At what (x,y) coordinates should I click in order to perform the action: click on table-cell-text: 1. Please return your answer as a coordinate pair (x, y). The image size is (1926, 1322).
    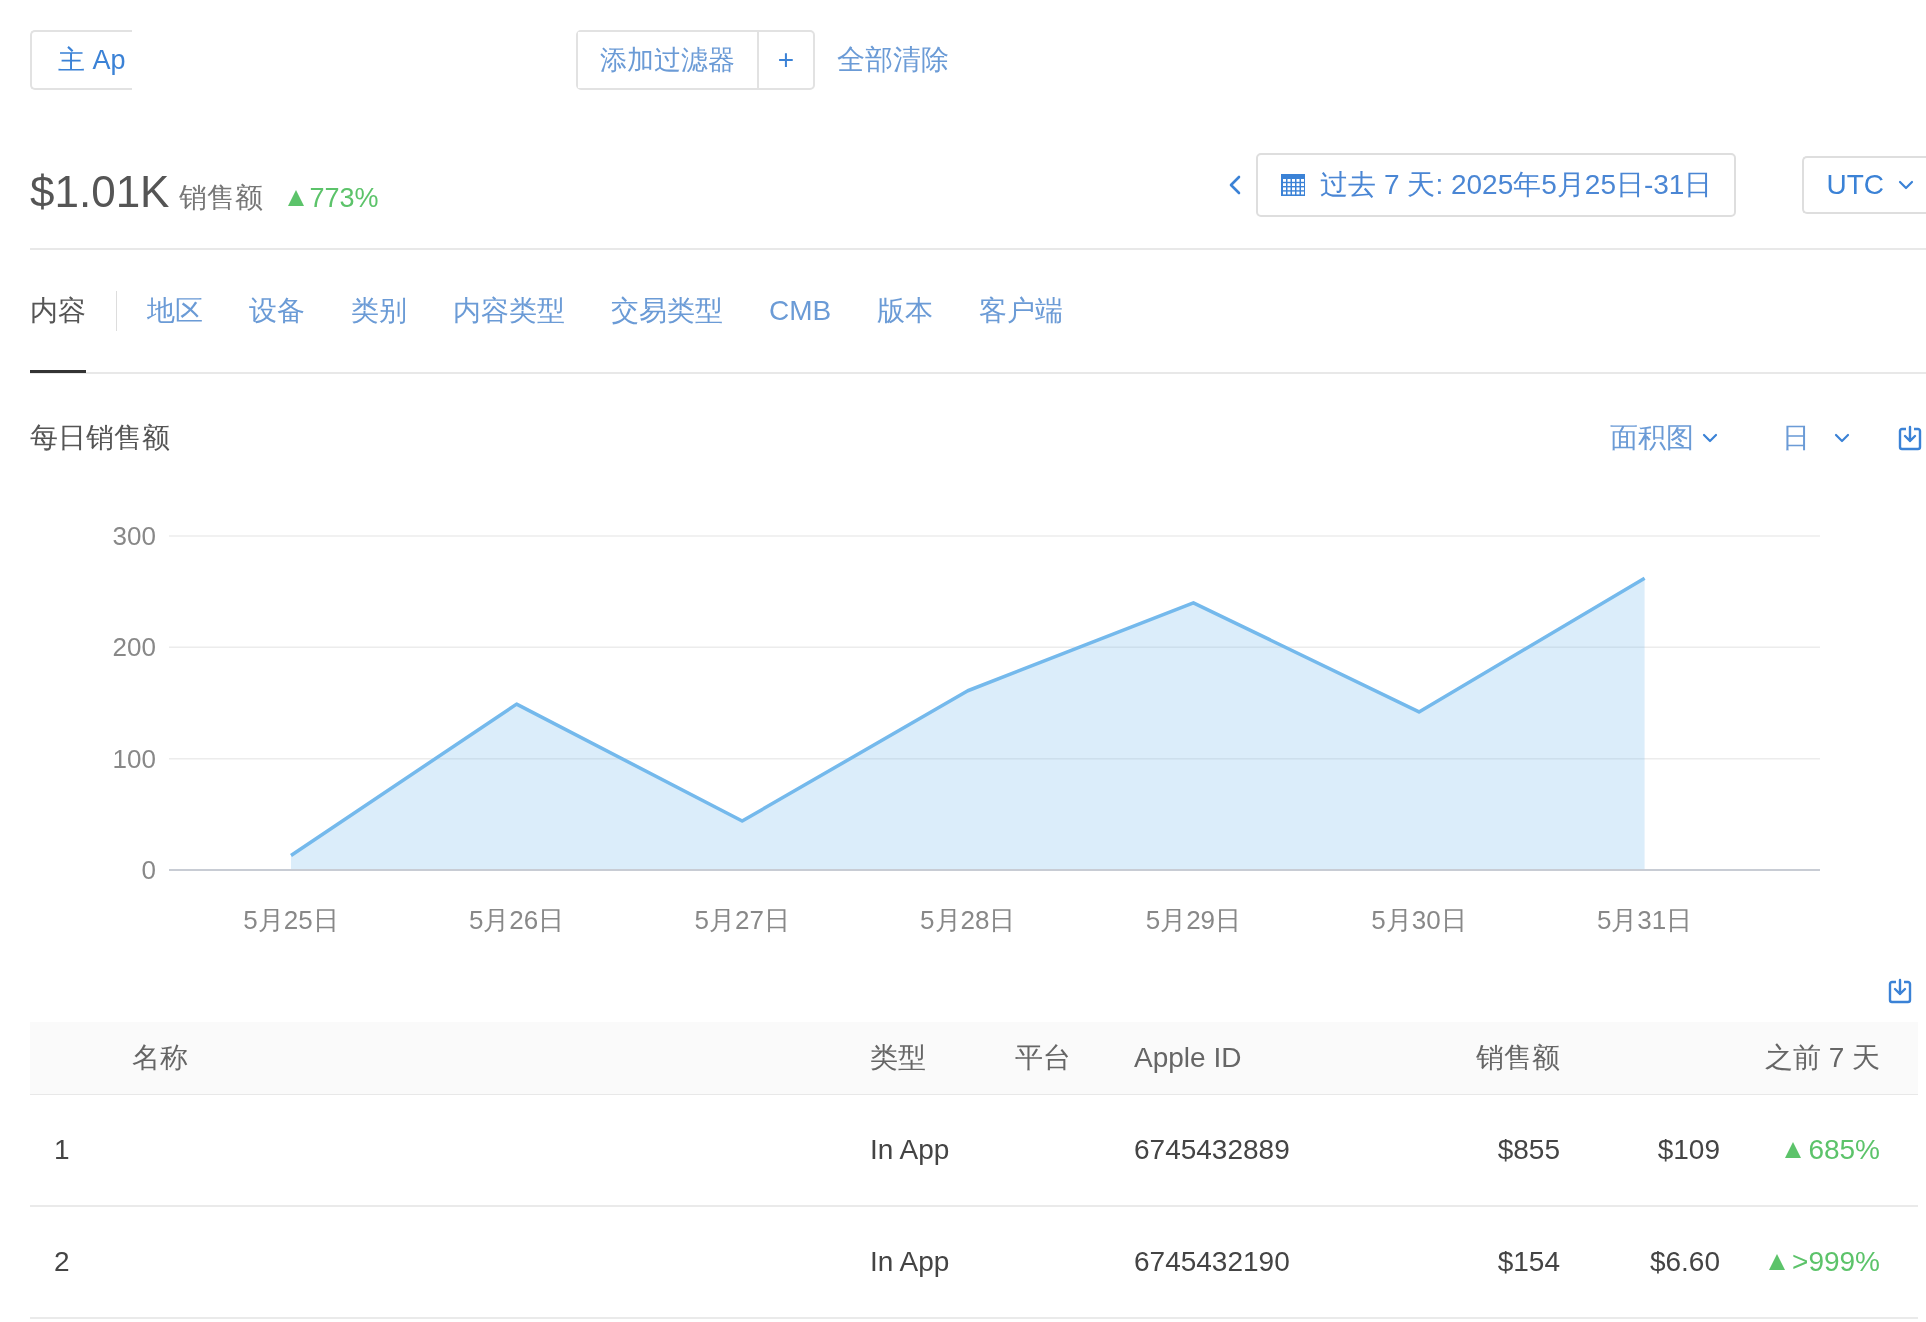
    Looking at the image, I should click on (62, 1150).